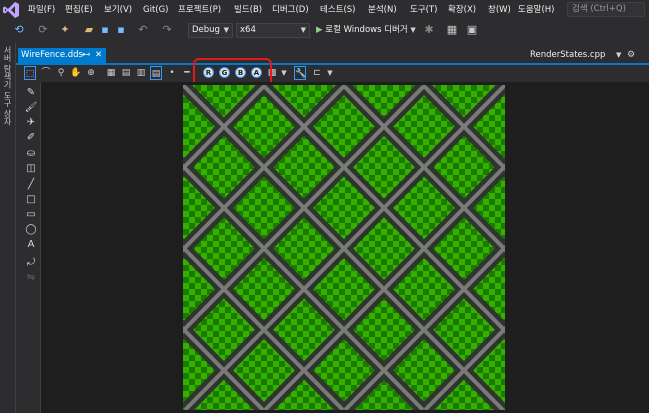 The height and width of the screenshot is (413, 649). Describe the element at coordinates (273, 30) in the screenshot. I see `platform-combo: x64 ▼` at that location.